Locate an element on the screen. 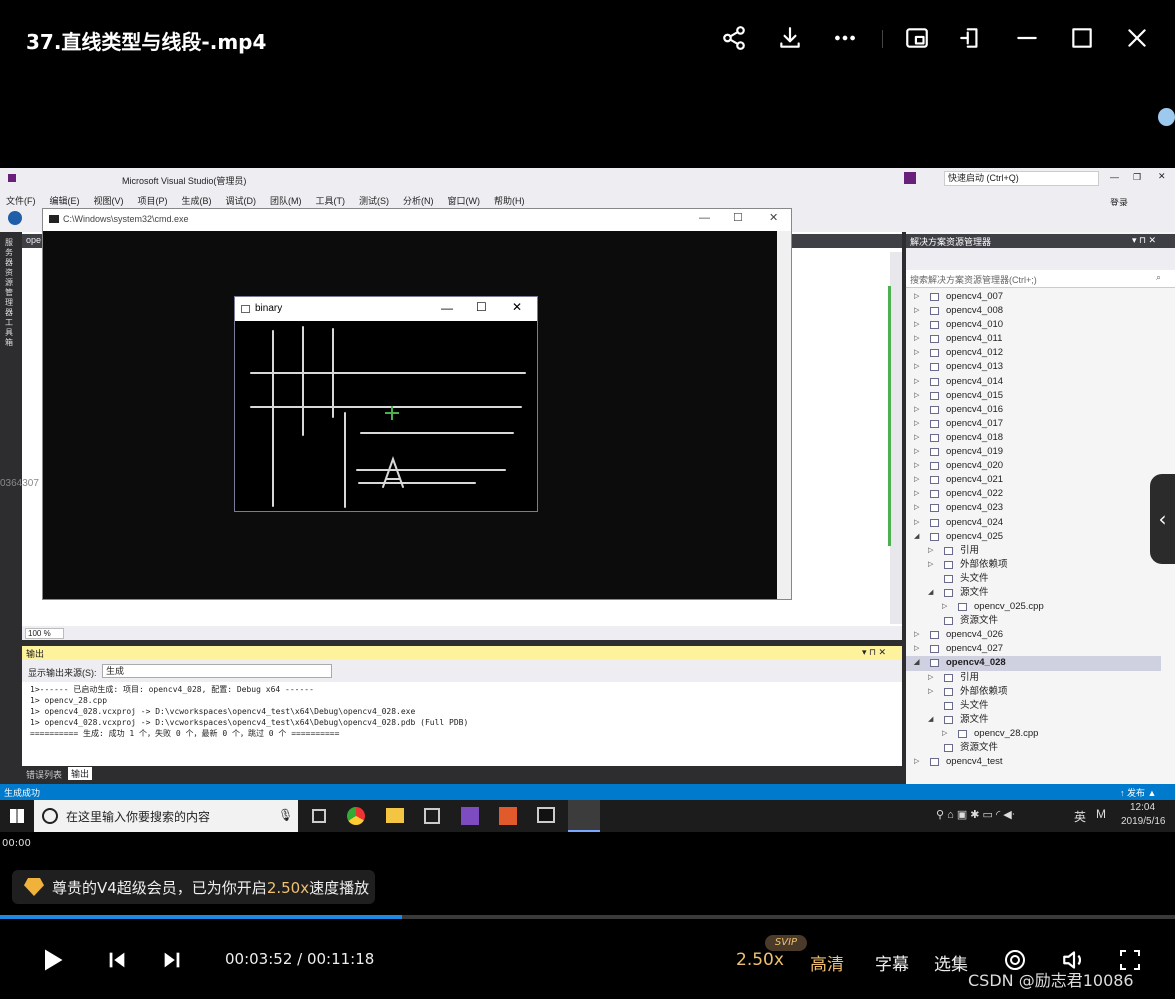  binary-maximize-icon: ☐ is located at coordinates (481, 307).